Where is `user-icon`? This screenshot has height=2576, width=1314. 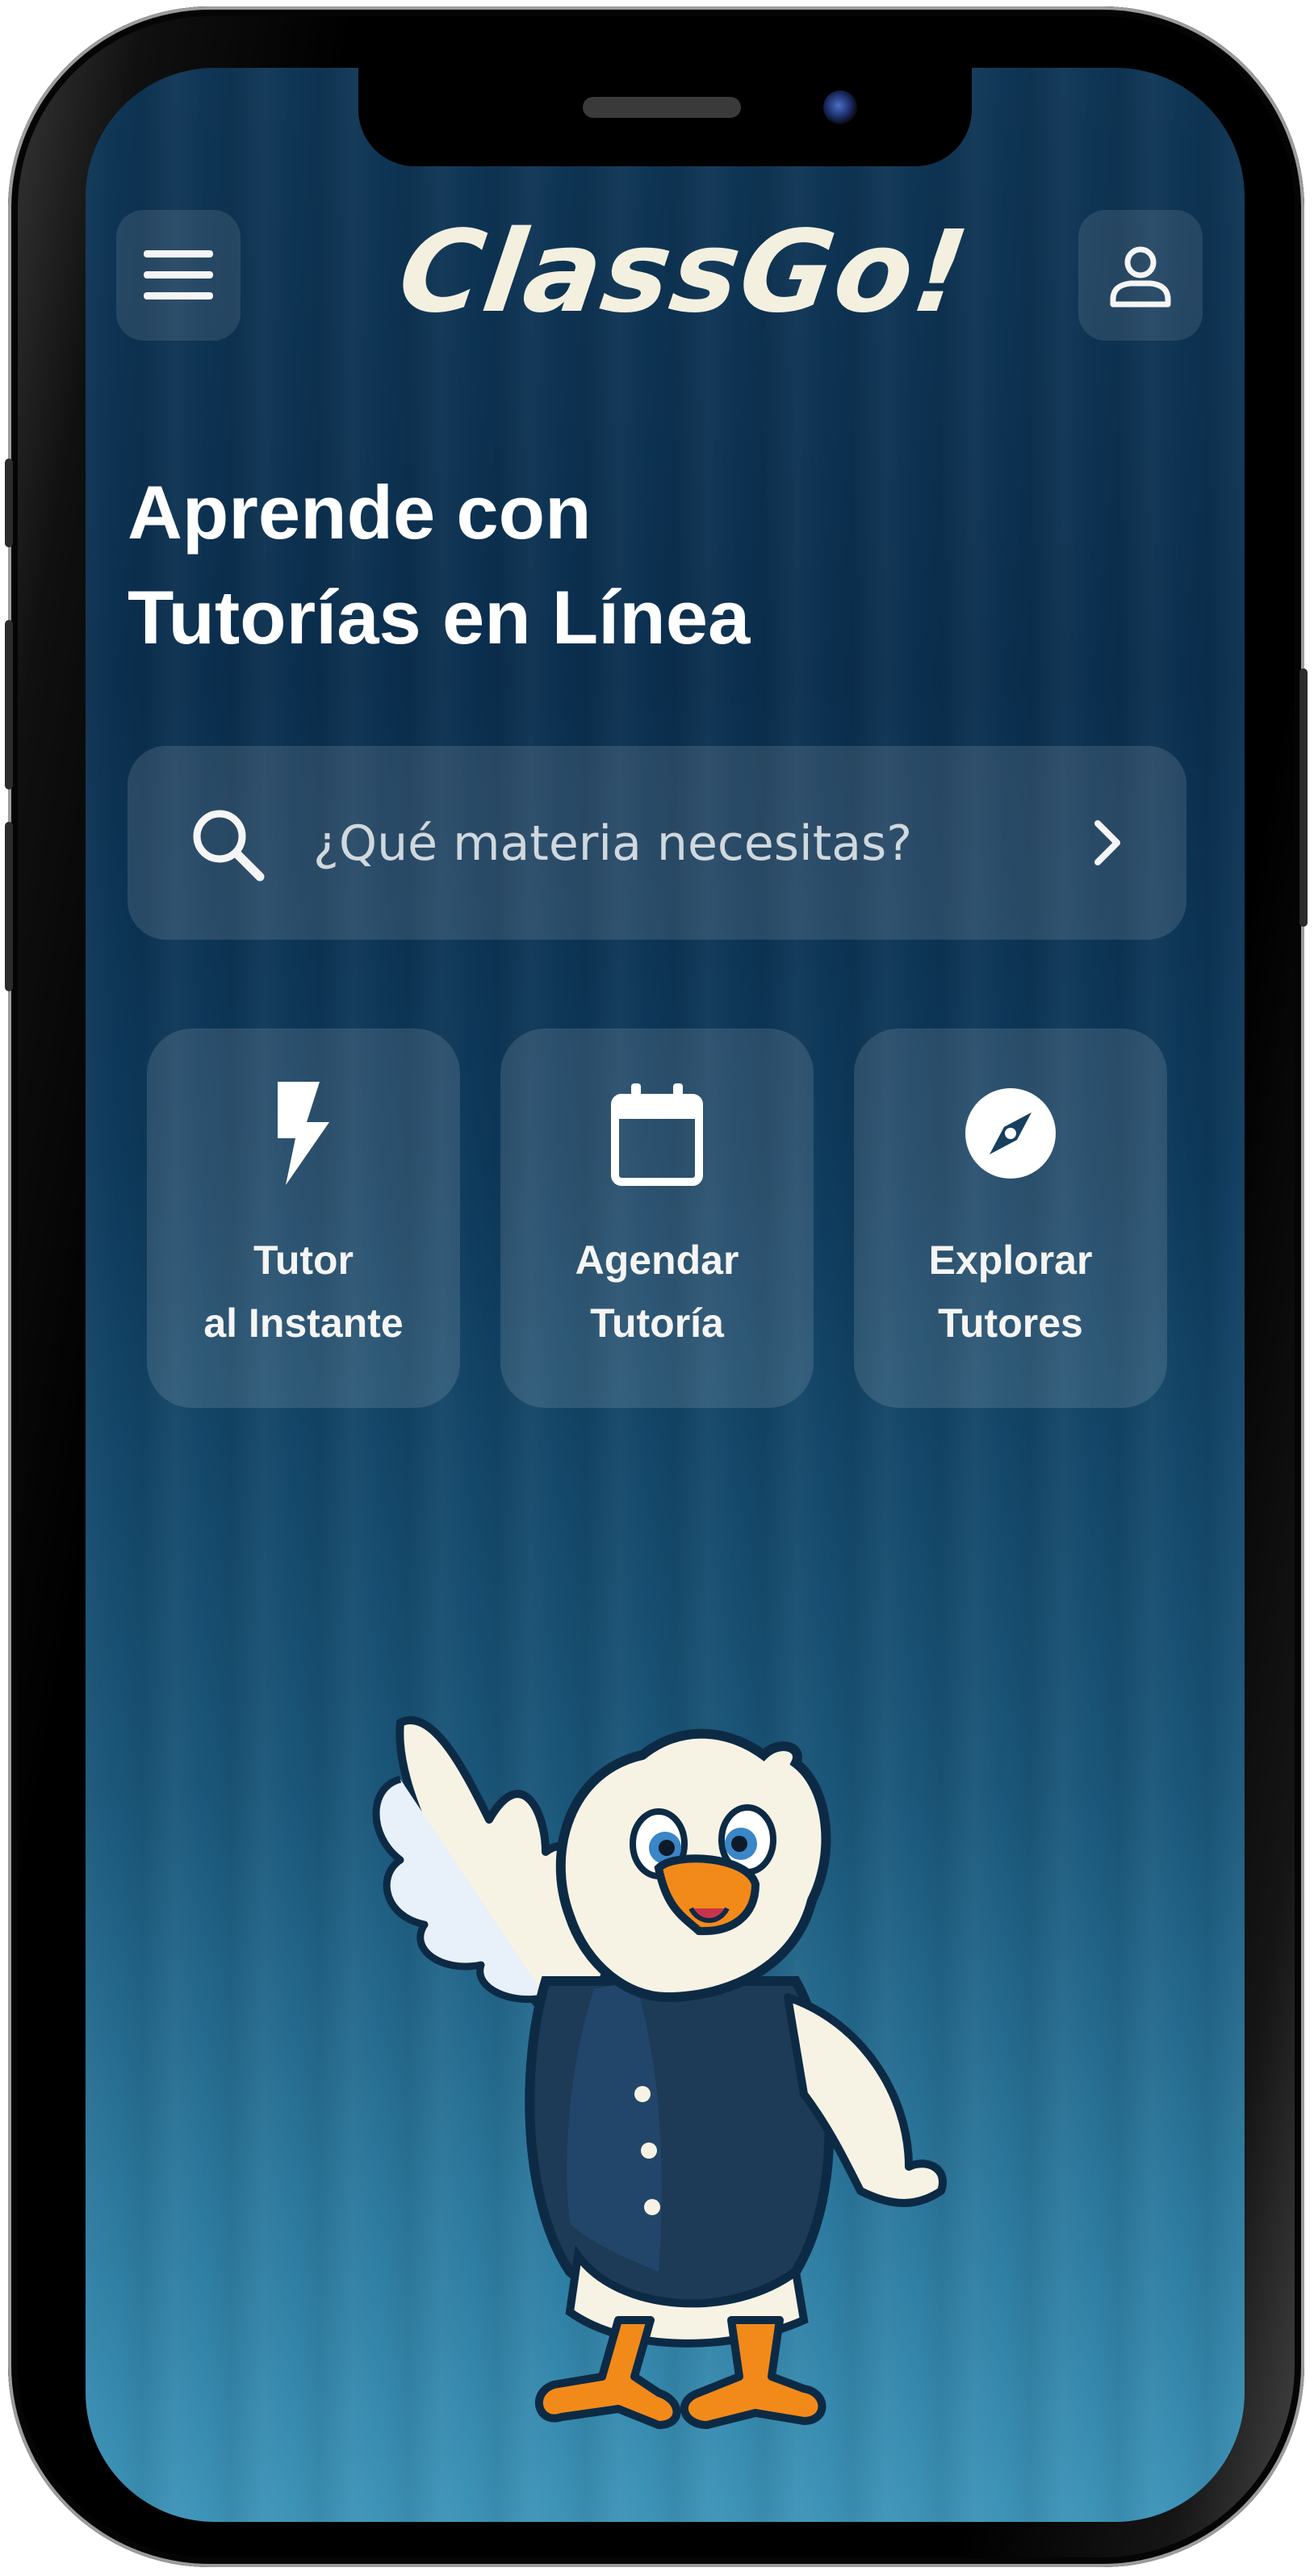
user-icon is located at coordinates (1141, 277).